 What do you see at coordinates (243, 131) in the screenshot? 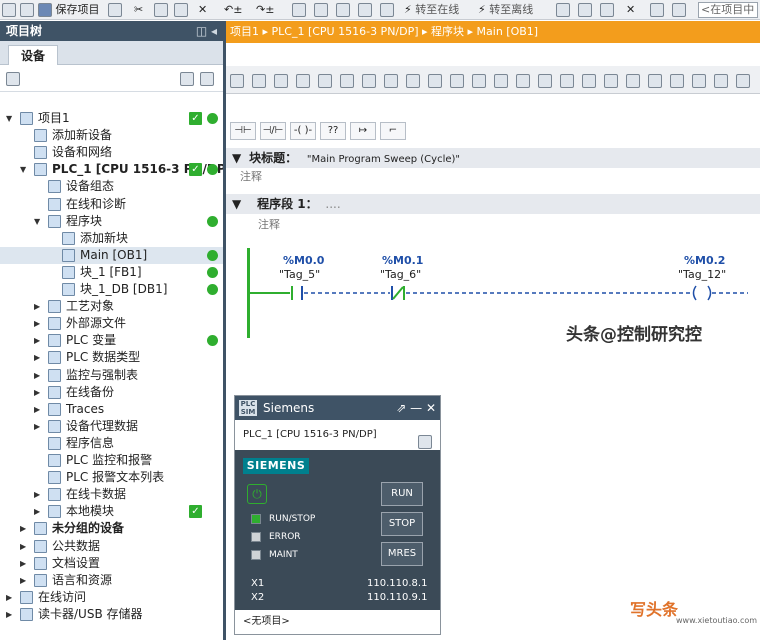
I see `no-contact-button: ⊣⊢` at bounding box center [243, 131].